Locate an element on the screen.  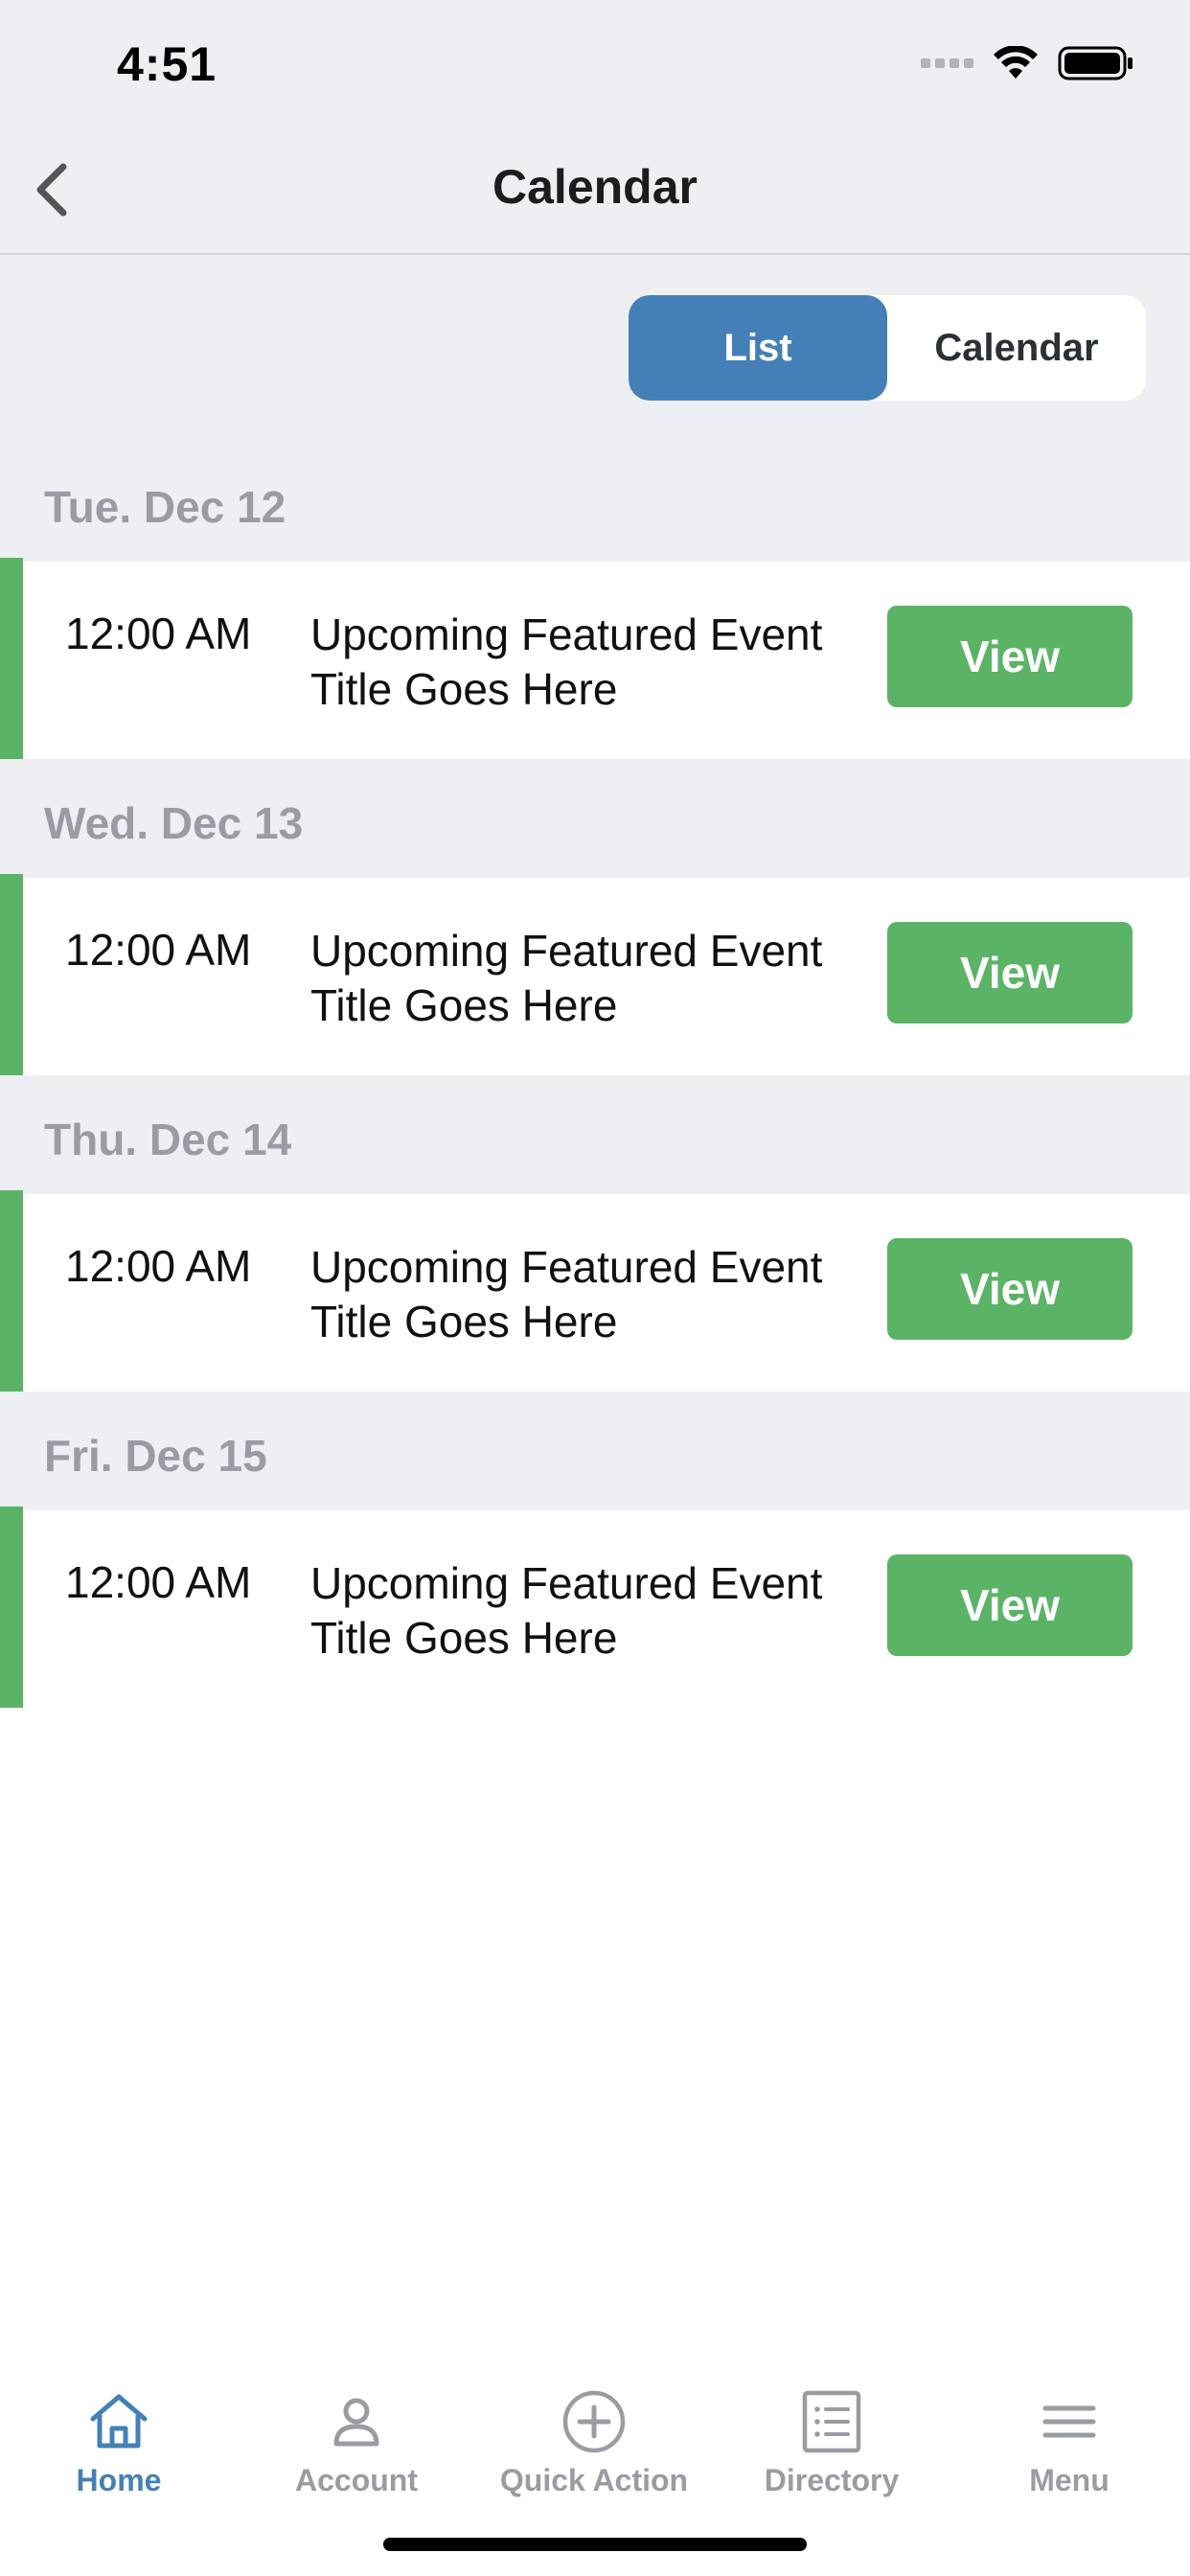
hamburger-menu-icon is located at coordinates (1069, 2421).